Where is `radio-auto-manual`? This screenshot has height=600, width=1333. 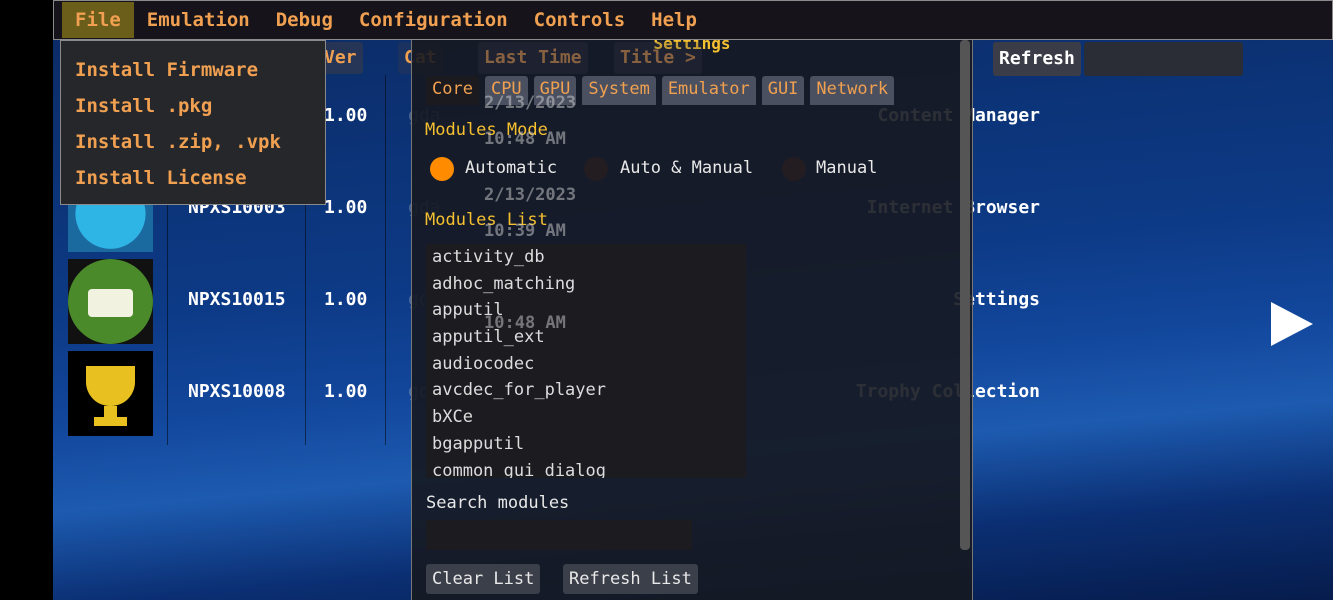 radio-auto-manual is located at coordinates (596, 169).